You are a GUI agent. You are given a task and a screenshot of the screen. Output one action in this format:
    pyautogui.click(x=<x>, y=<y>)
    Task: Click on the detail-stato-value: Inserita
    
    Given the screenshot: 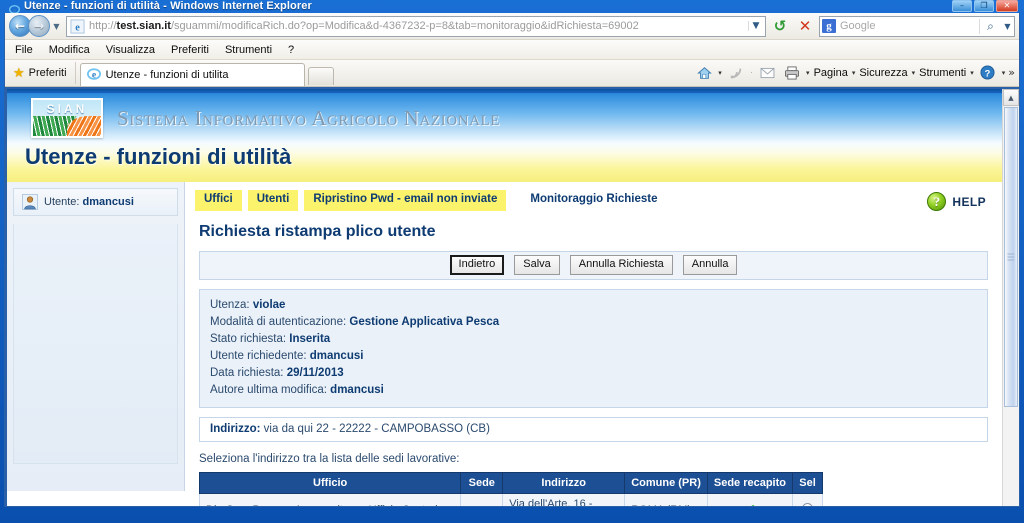 What is the action you would take?
    pyautogui.click(x=310, y=338)
    